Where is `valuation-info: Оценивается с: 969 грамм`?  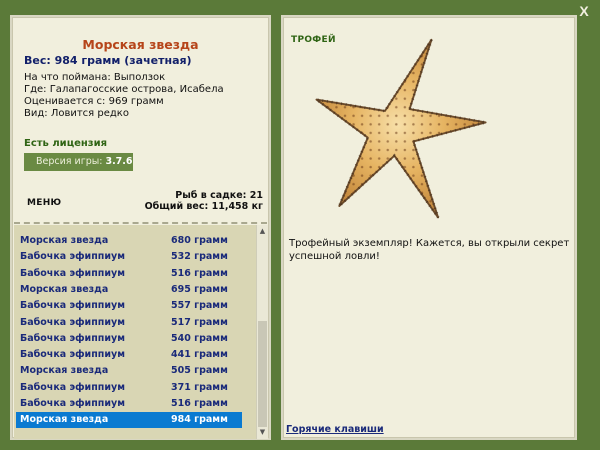 valuation-info: Оценивается с: 969 грамм is located at coordinates (94, 101).